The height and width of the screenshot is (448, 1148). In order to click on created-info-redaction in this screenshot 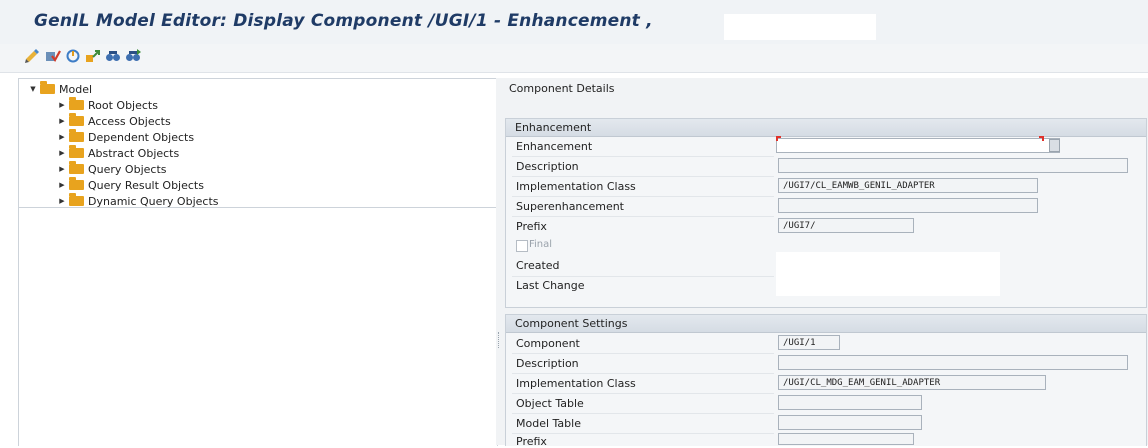, I will do `click(888, 274)`.